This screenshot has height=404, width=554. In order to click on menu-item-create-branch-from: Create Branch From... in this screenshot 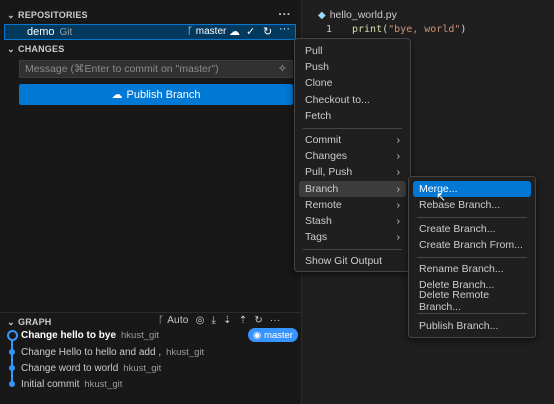, I will do `click(472, 245)`.